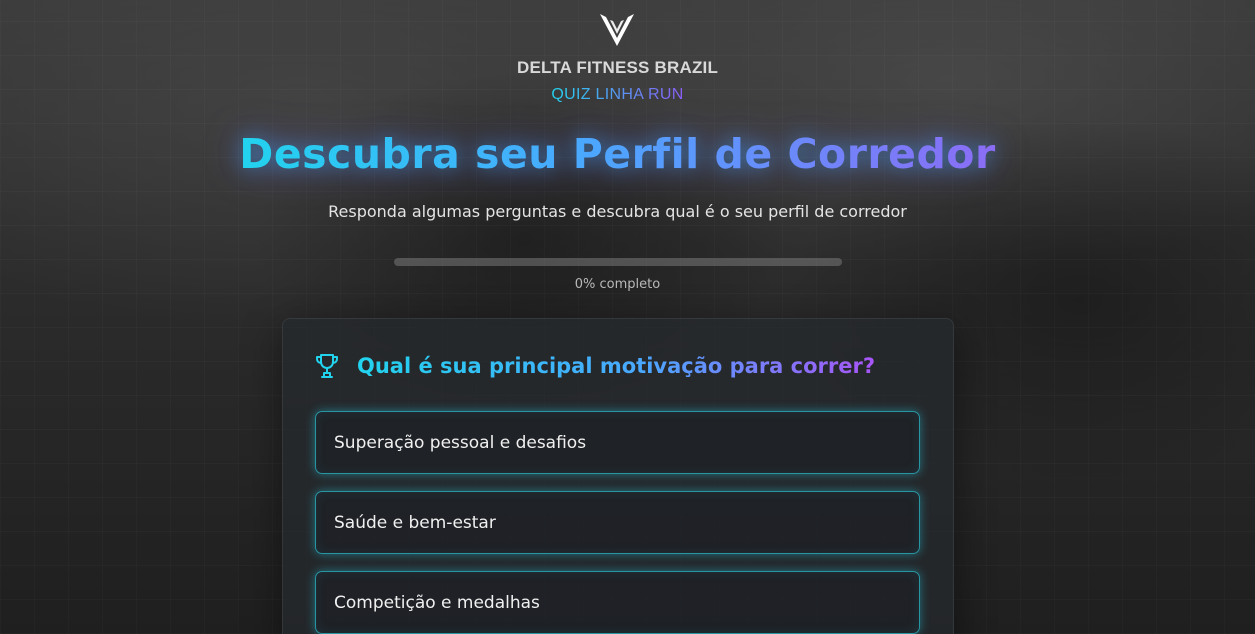 The image size is (1255, 634). What do you see at coordinates (415, 522) in the screenshot?
I see `answer-option-label: Saúde e bem-estar` at bounding box center [415, 522].